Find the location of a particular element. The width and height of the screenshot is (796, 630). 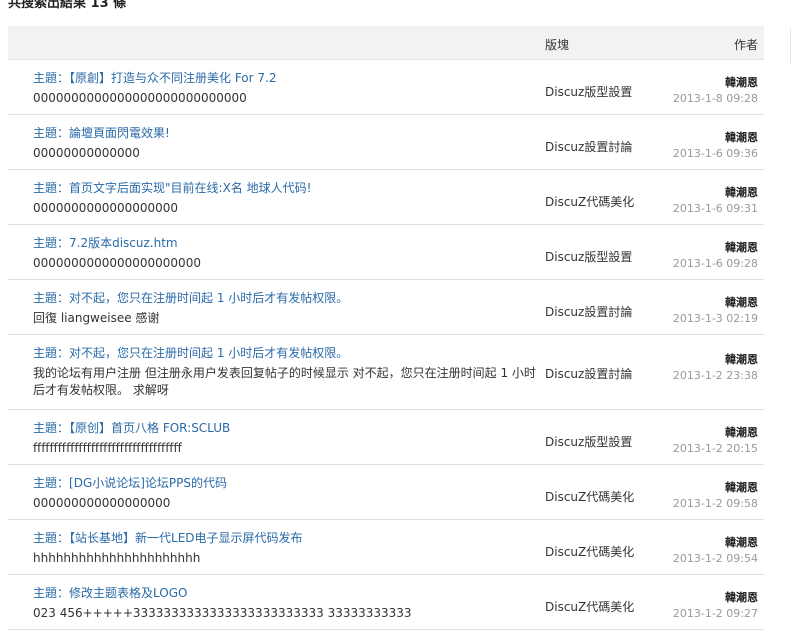

thread-title-link: 論壇頁面閃電效果! is located at coordinates (119, 133).